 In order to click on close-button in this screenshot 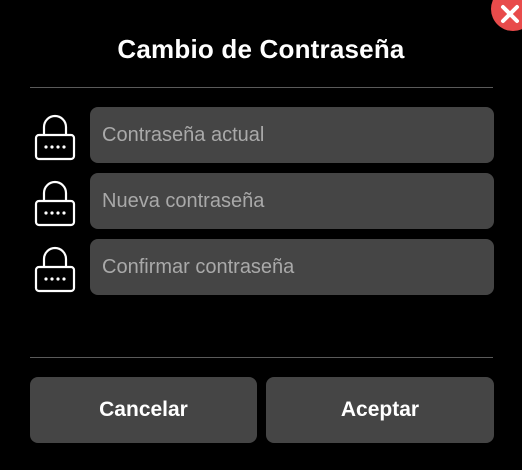, I will do `click(506, 15)`.